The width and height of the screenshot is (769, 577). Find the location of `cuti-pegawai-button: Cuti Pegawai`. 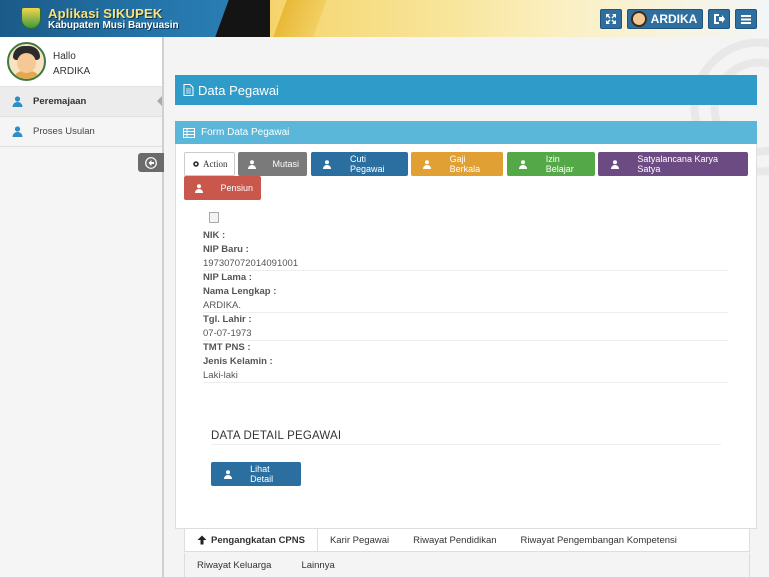

cuti-pegawai-button: Cuti Pegawai is located at coordinates (359, 164).